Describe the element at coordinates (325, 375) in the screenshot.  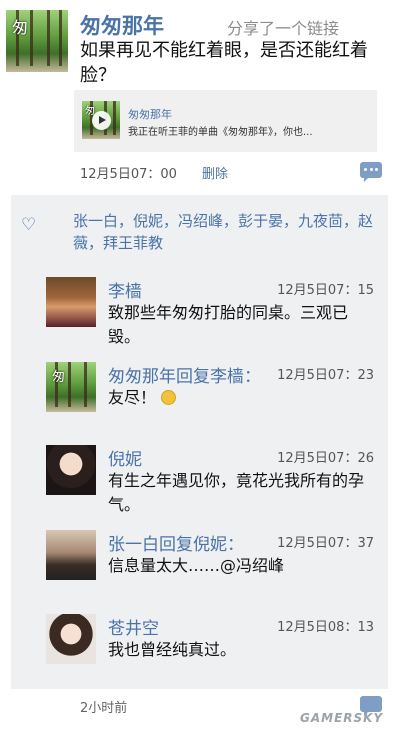
I see `comment-time: 12月5日07：23` at that location.